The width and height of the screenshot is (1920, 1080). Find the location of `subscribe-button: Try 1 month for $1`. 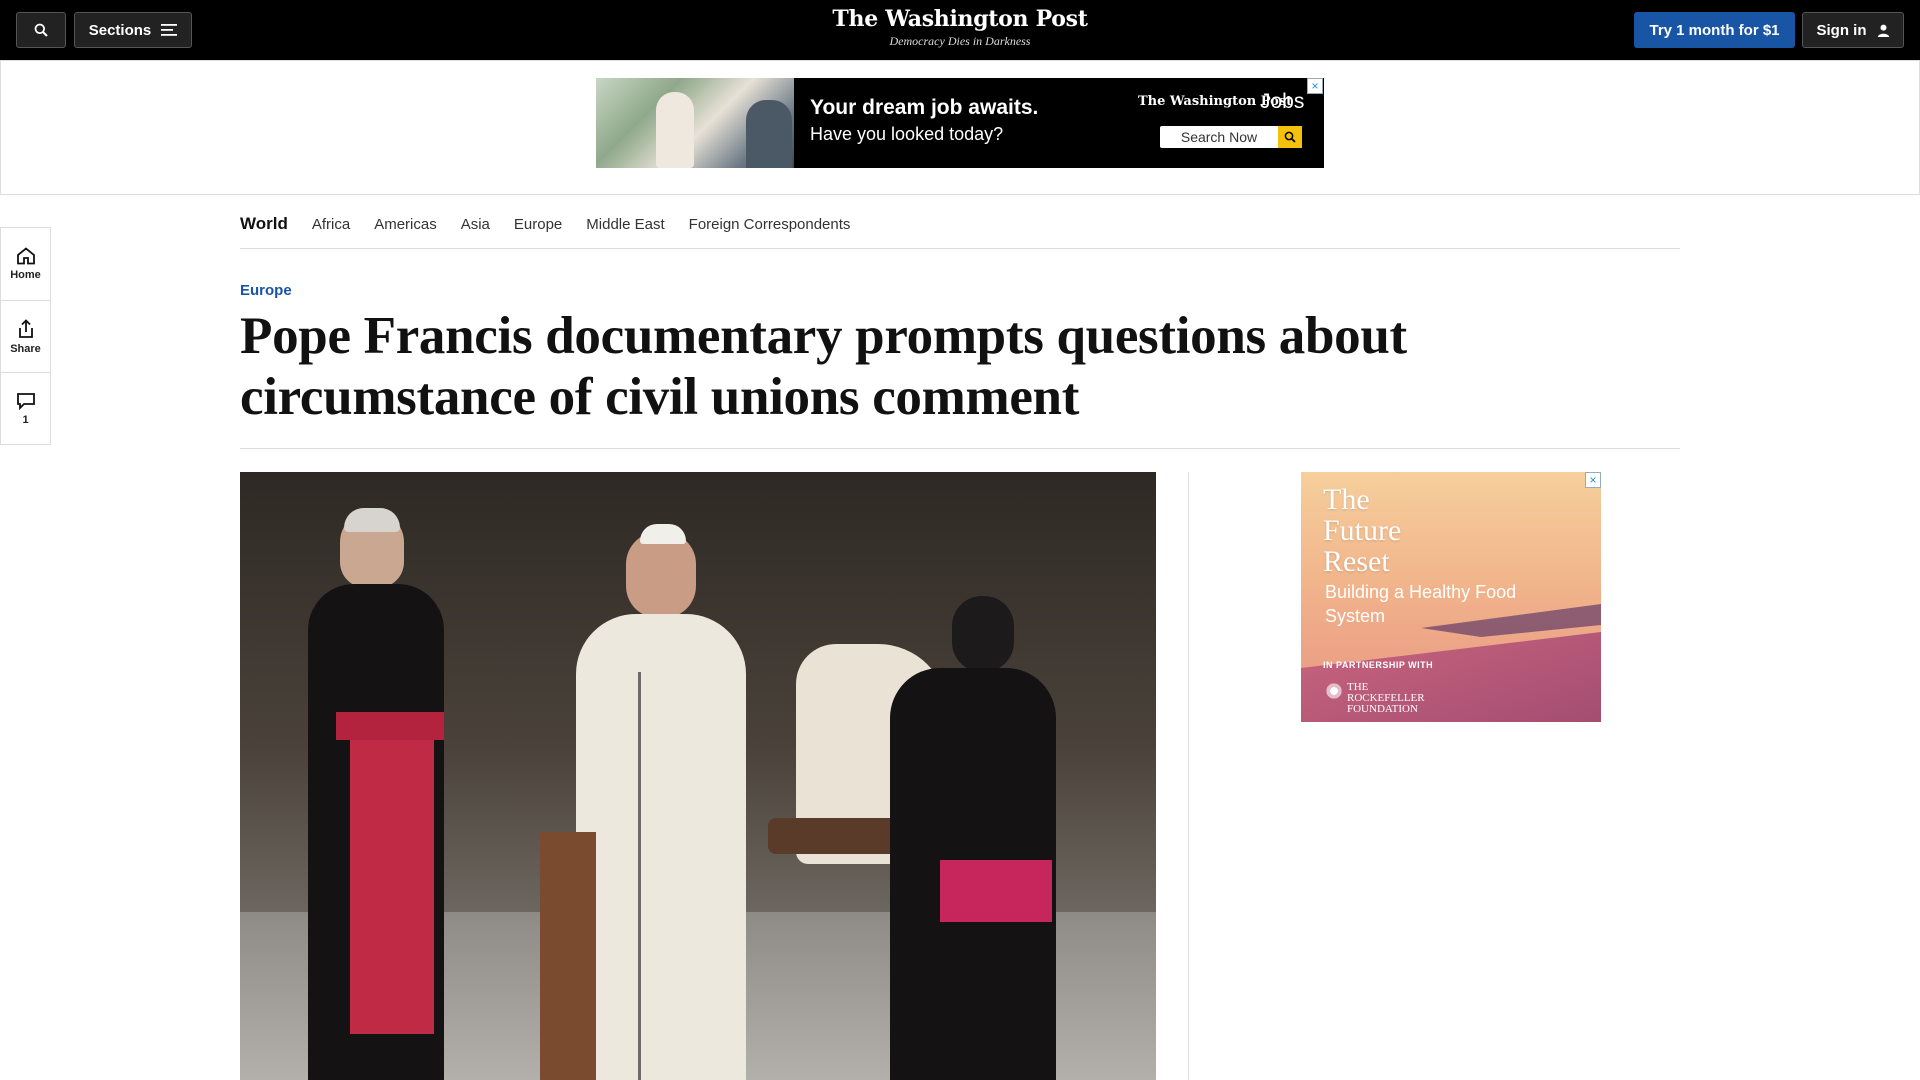

subscribe-button: Try 1 month for $1 is located at coordinates (1714, 30).